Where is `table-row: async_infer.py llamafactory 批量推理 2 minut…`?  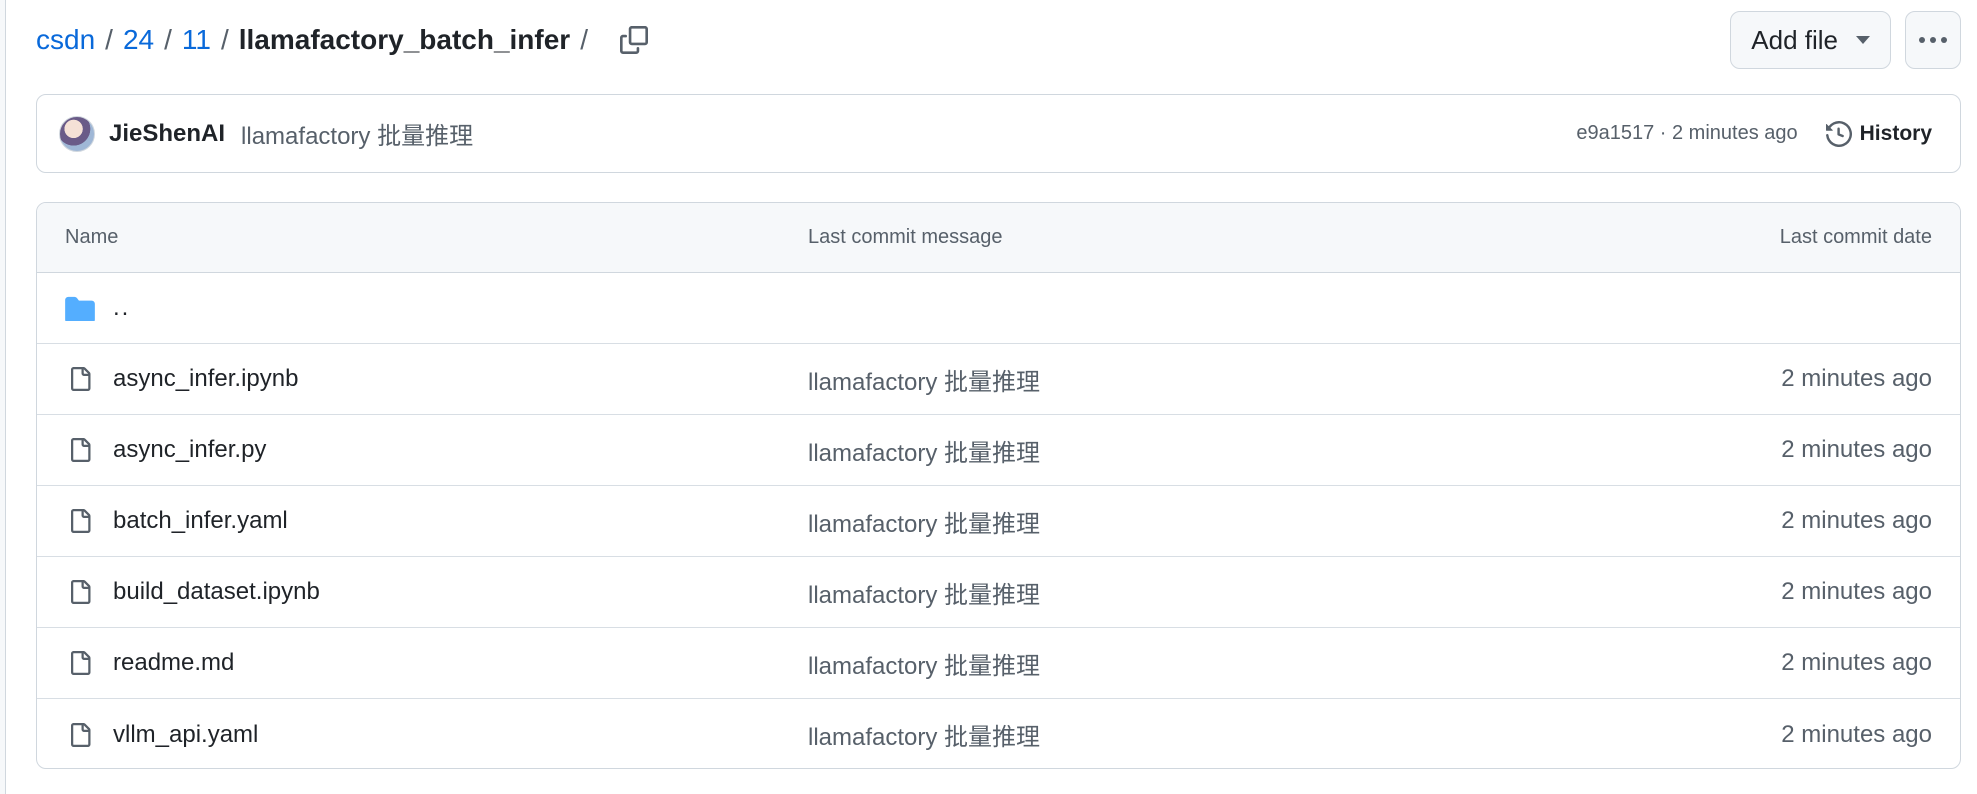
table-row: async_infer.py llamafactory 批量推理 2 minut… is located at coordinates (998, 450).